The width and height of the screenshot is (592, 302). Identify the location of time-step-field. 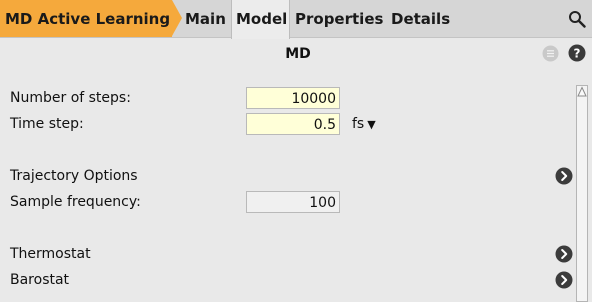
(293, 124).